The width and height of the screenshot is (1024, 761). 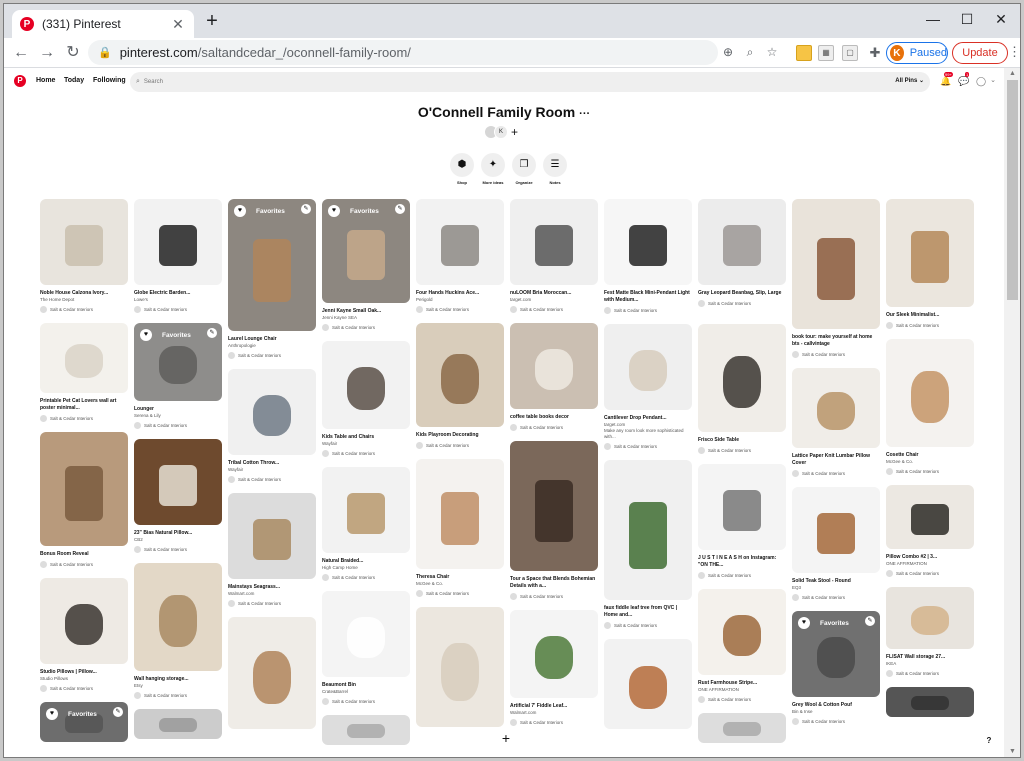 I want to click on pin-title: Beaumont Bin, so click(x=366, y=685).